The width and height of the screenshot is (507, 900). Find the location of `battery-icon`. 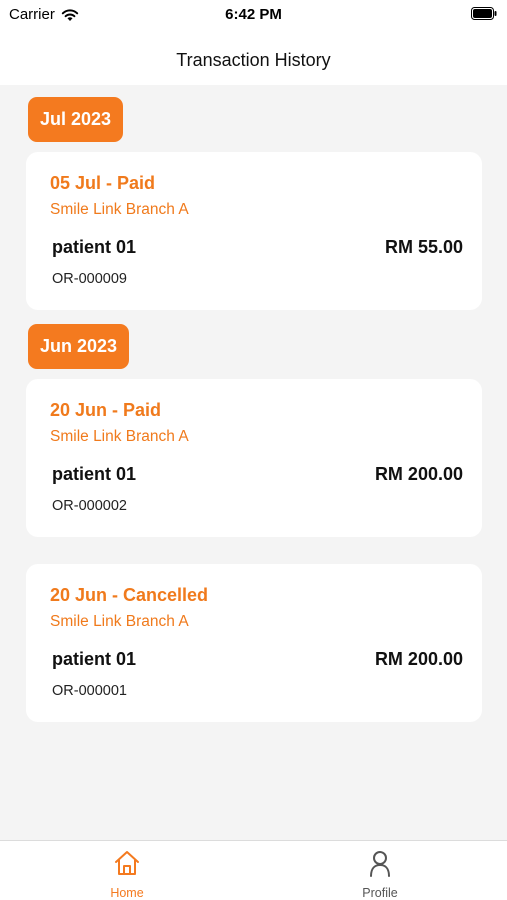

battery-icon is located at coordinates (484, 13).